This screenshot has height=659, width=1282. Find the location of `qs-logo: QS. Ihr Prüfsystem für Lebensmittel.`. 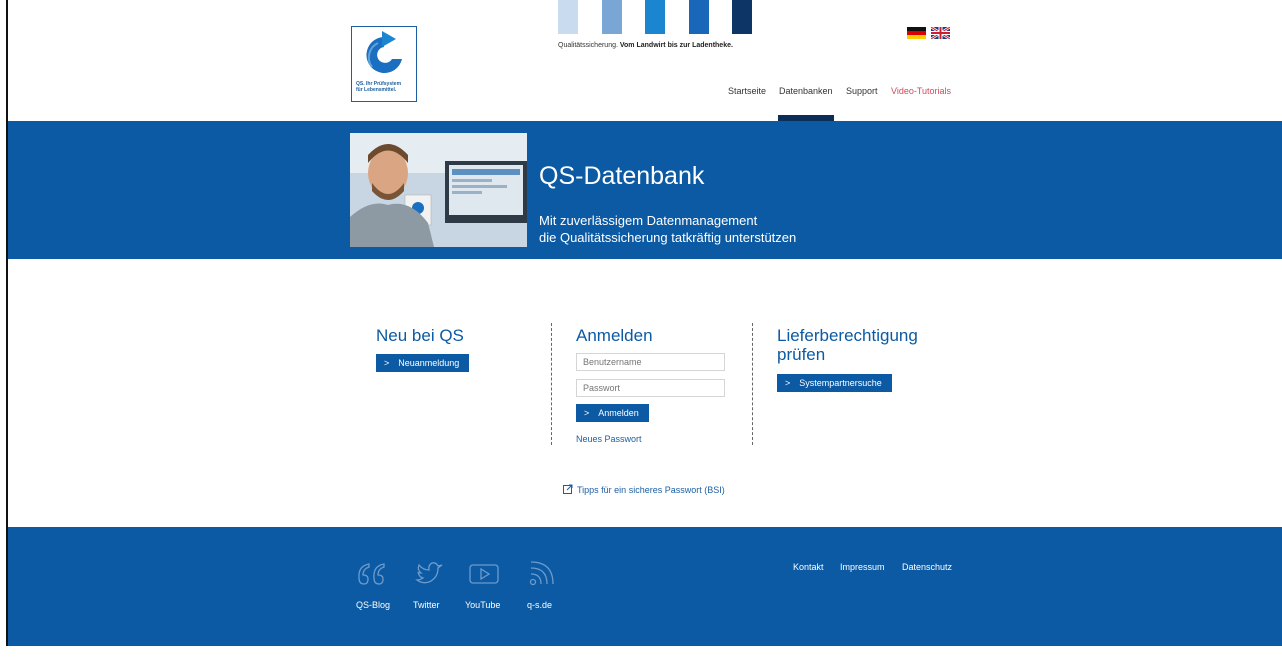

qs-logo: QS. Ihr Prüfsystem für Lebensmittel. is located at coordinates (384, 64).